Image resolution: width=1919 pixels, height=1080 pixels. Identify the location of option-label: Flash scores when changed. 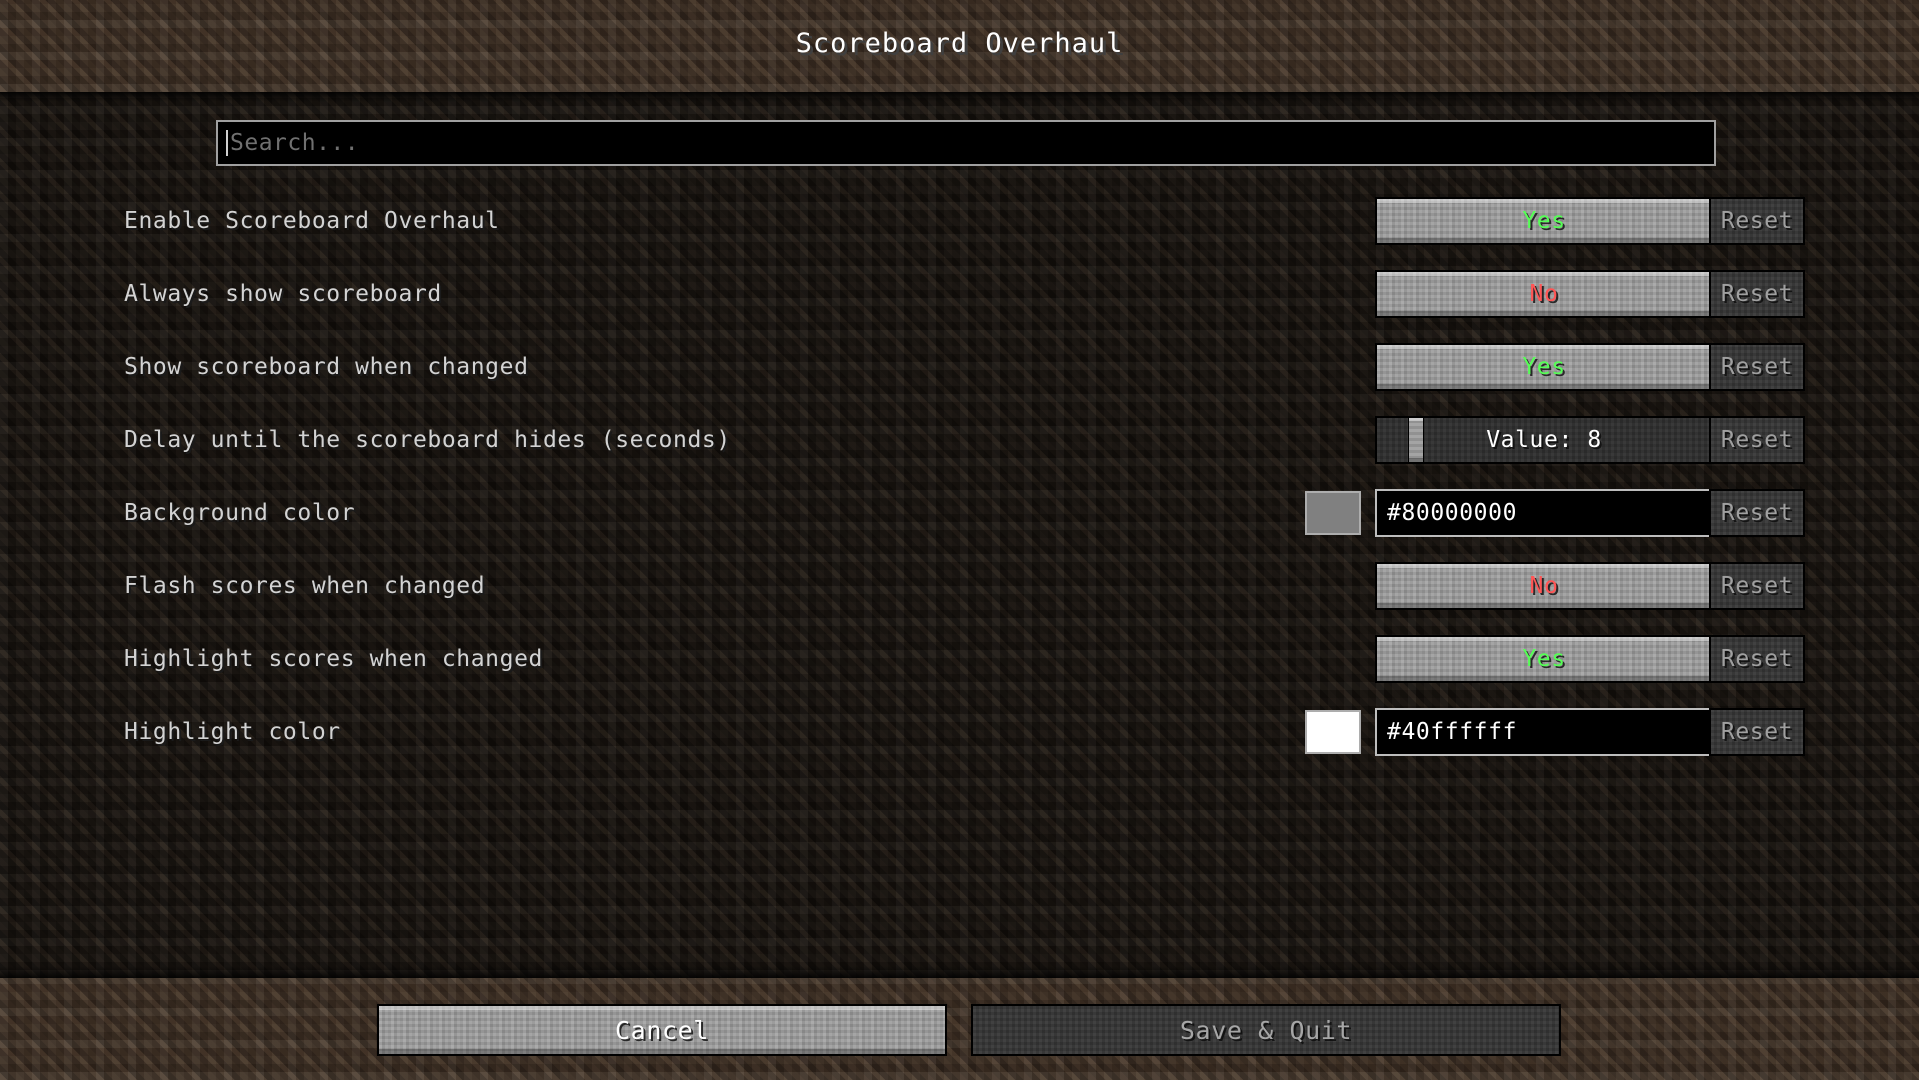
(305, 586).